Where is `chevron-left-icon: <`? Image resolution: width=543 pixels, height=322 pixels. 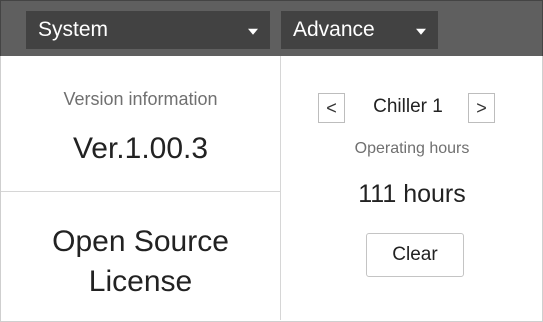 chevron-left-icon: < is located at coordinates (331, 107).